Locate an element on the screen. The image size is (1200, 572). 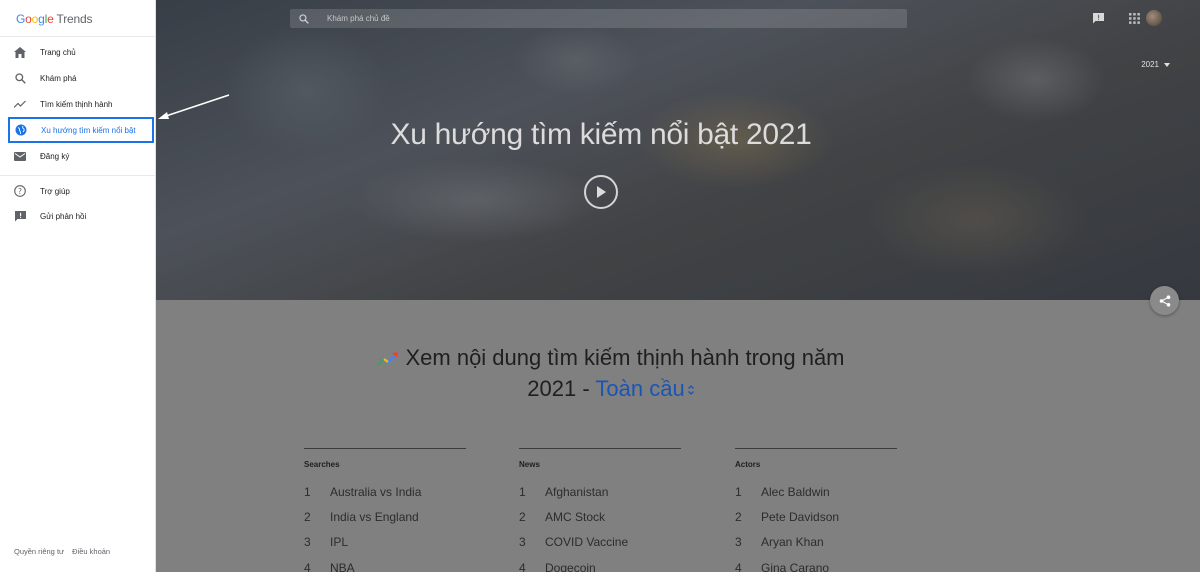
sidebar-item-year-in-search: Xu hướng tìm kiếm nổi bật is located at coordinates (81, 130).